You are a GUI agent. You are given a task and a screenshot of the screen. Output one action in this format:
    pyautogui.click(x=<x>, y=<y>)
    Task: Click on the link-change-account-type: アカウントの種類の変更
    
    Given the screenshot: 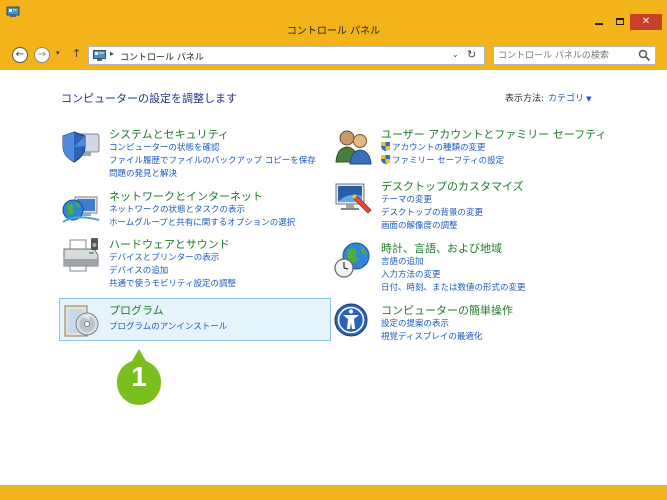 What is the action you would take?
    pyautogui.click(x=433, y=147)
    